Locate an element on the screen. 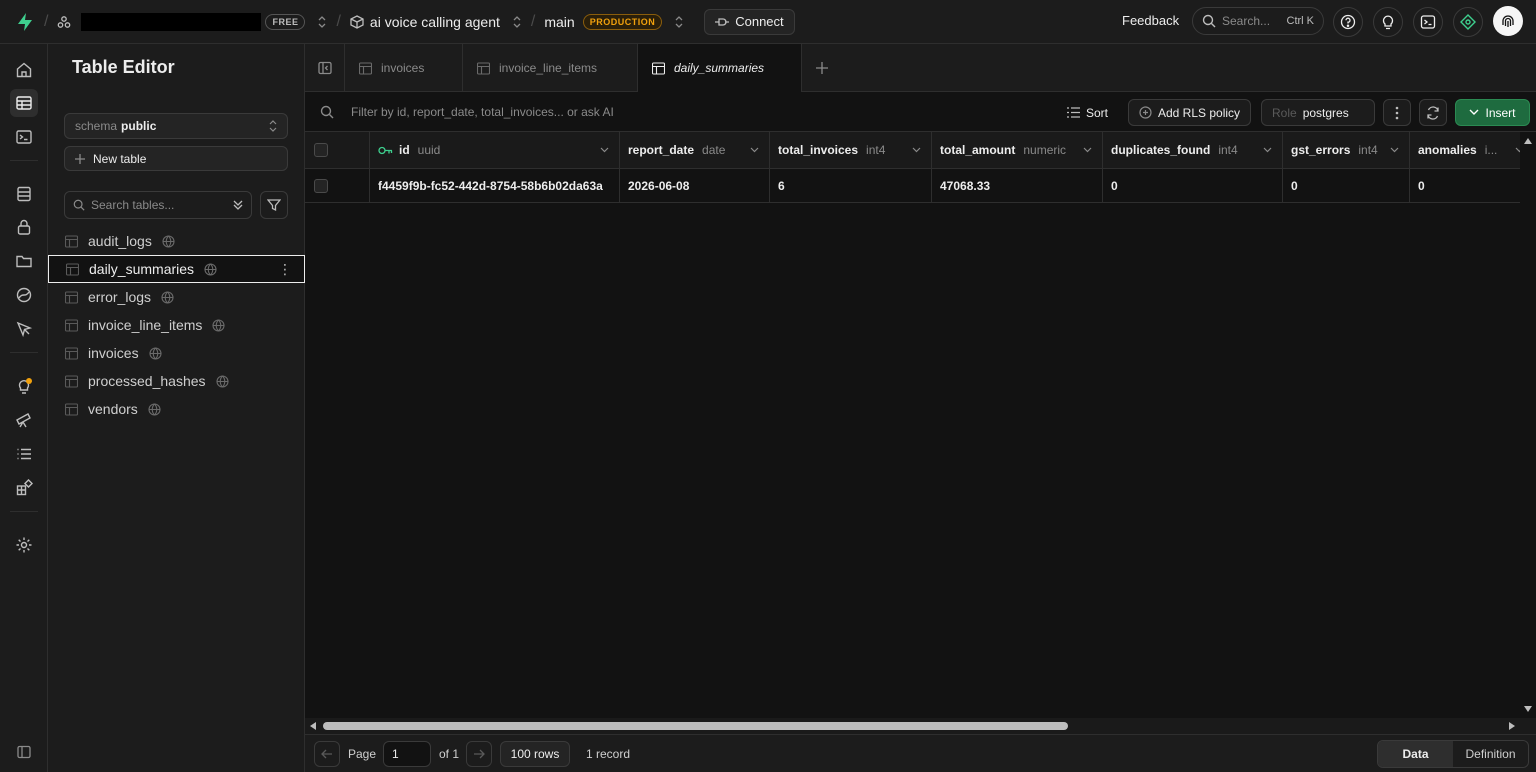 This screenshot has width=1536, height=772. horizontal-scrollbar is located at coordinates (920, 726).